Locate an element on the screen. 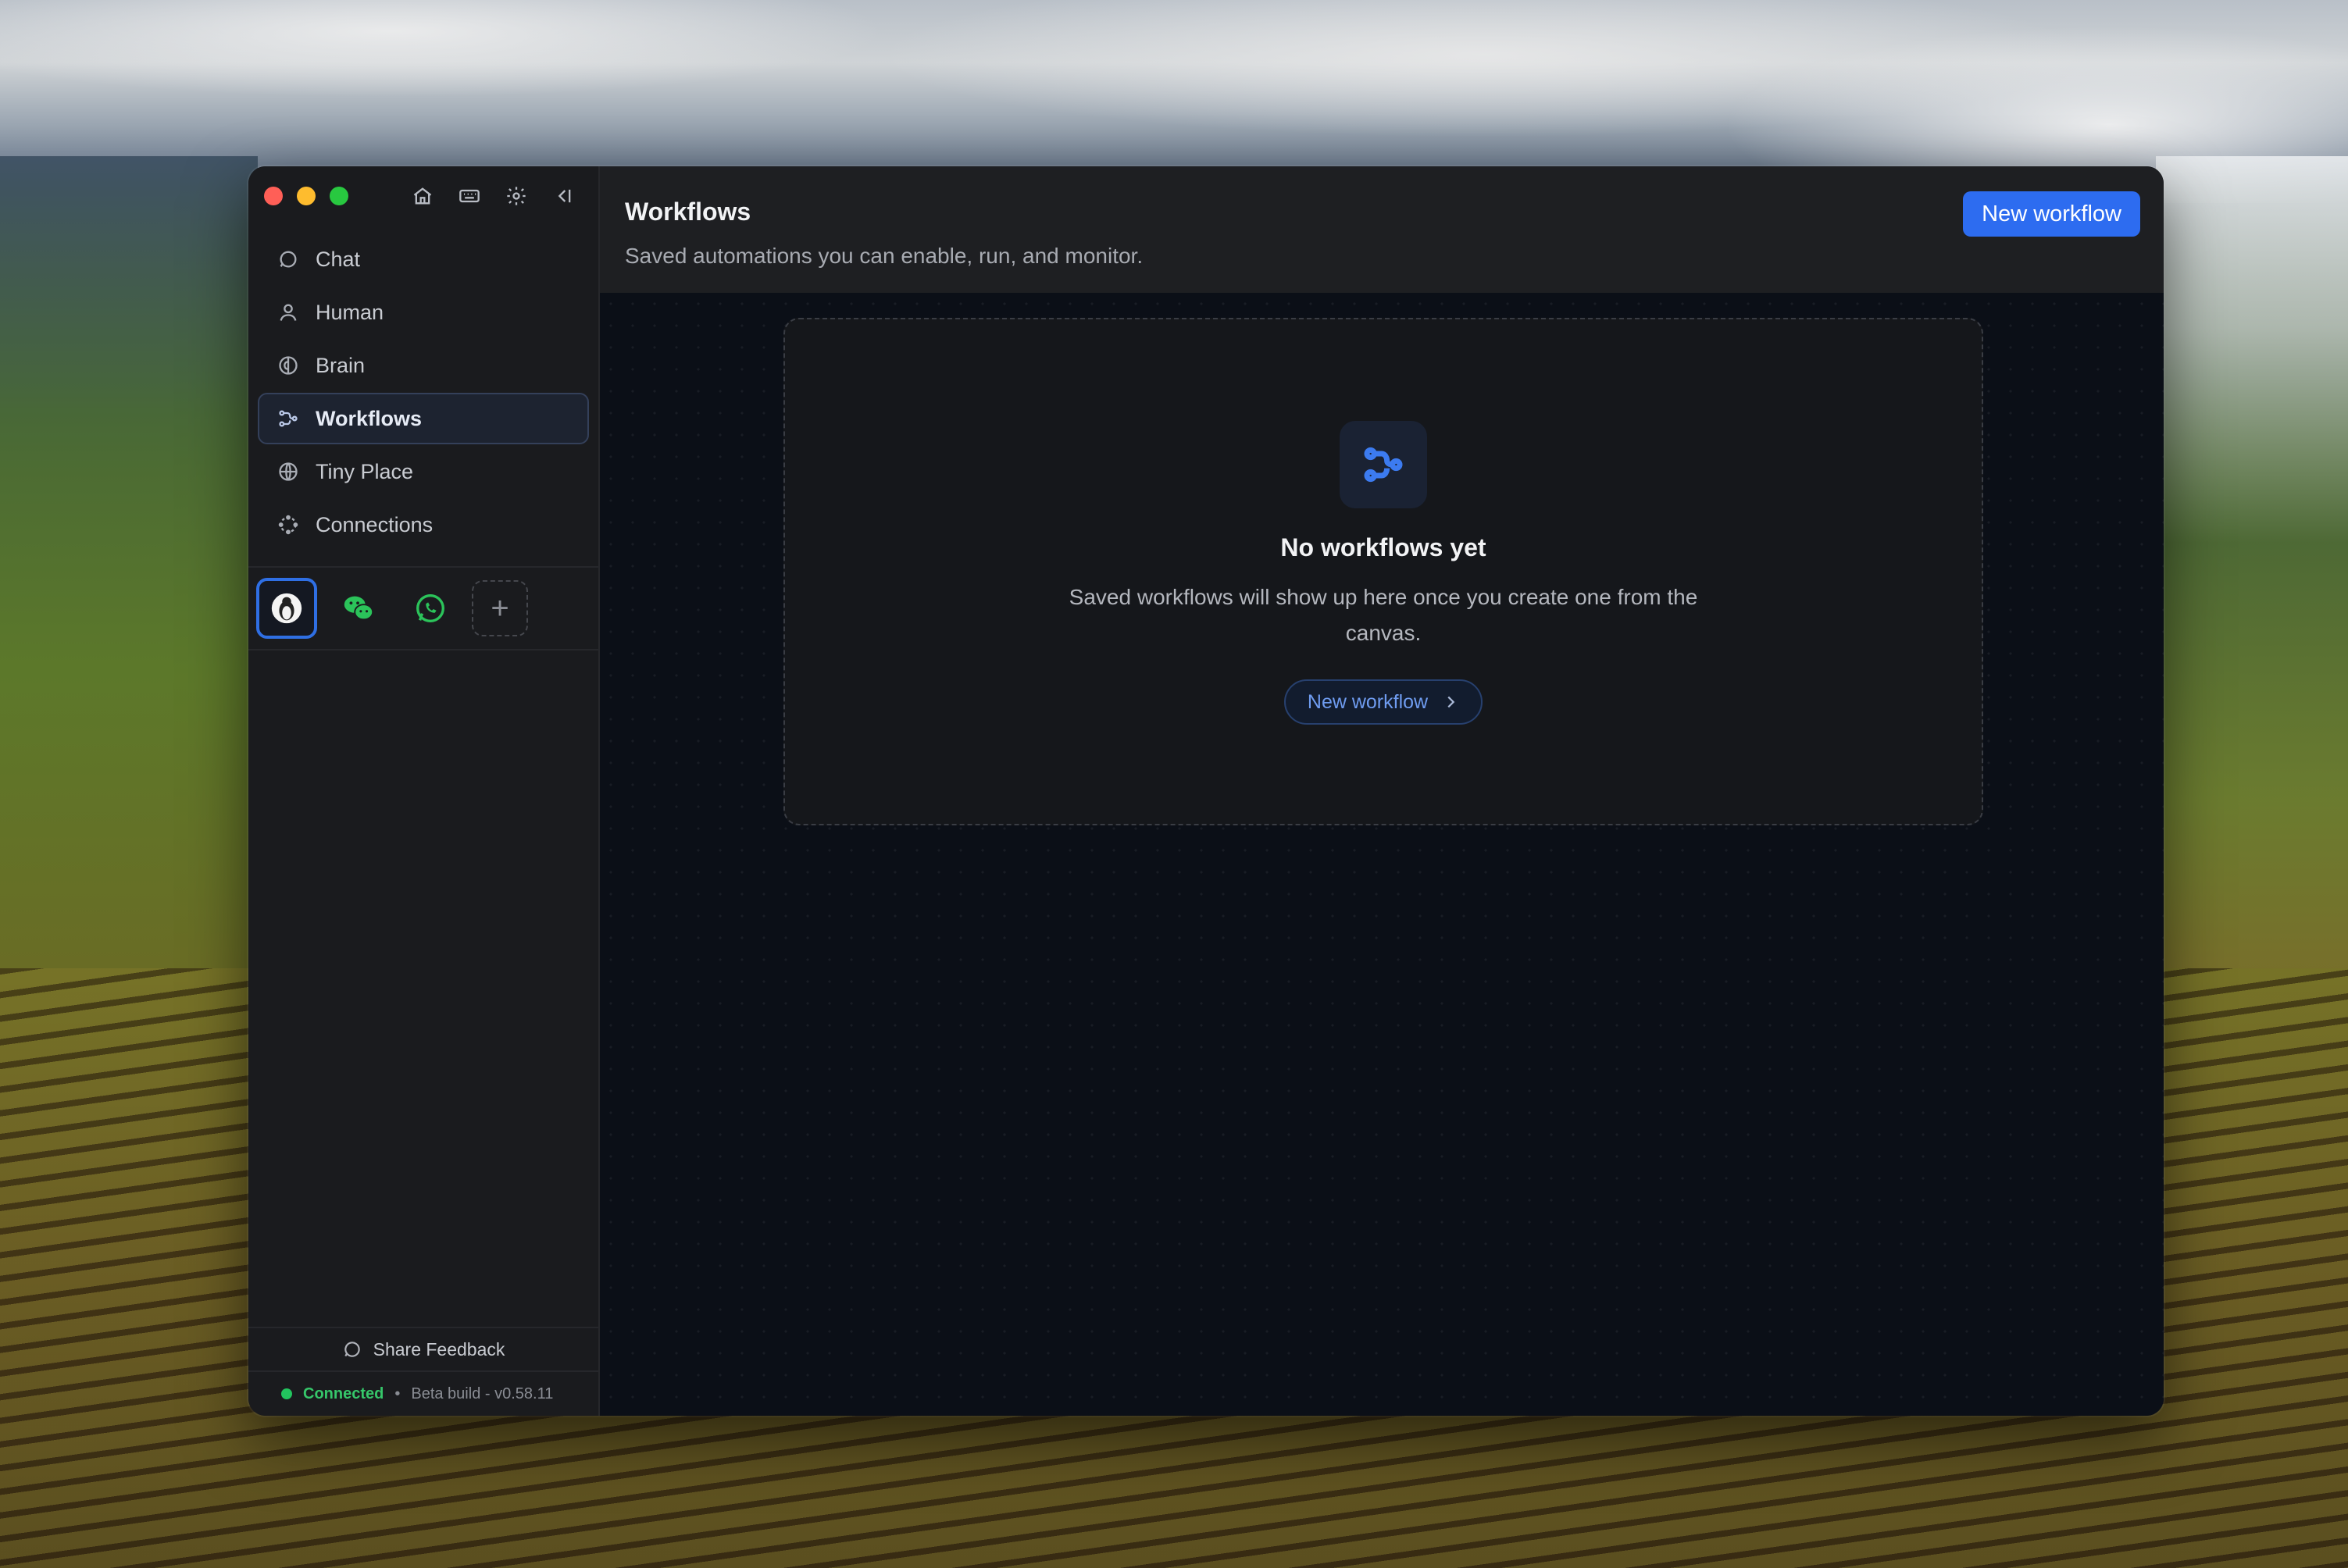 The image size is (2348, 1568). globe-icon is located at coordinates (288, 471).